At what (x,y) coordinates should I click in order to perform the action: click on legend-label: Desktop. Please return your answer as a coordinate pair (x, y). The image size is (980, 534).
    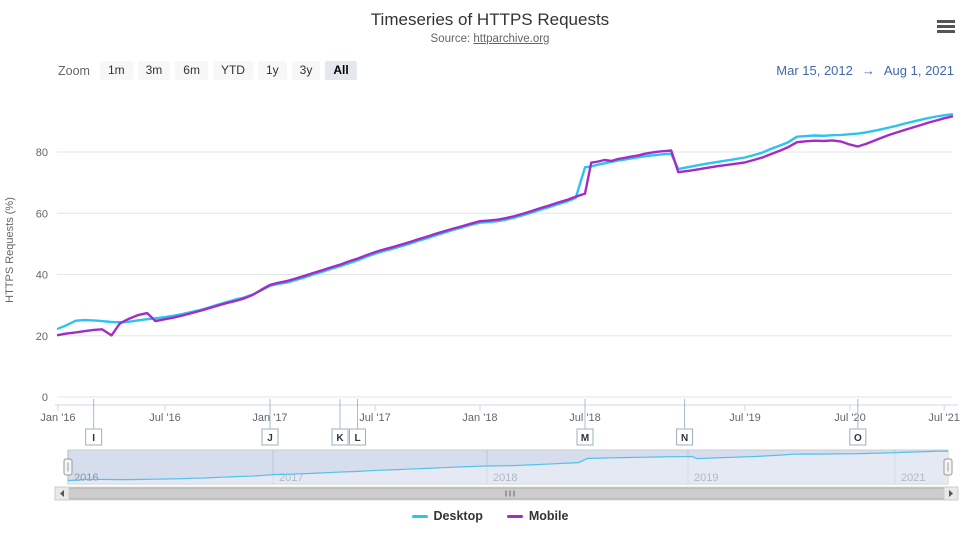
    Looking at the image, I should click on (458, 516).